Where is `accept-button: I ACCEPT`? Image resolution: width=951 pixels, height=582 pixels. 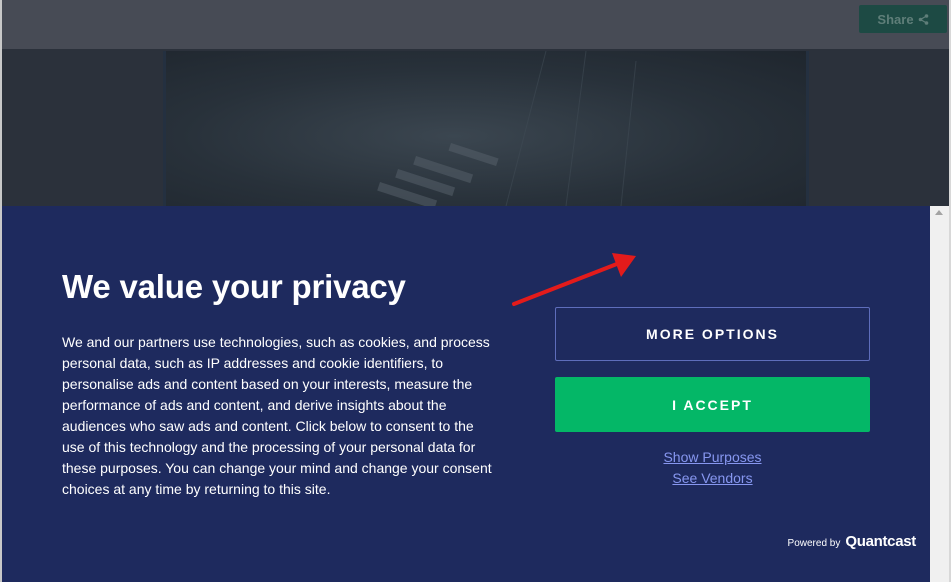 accept-button: I ACCEPT is located at coordinates (712, 404).